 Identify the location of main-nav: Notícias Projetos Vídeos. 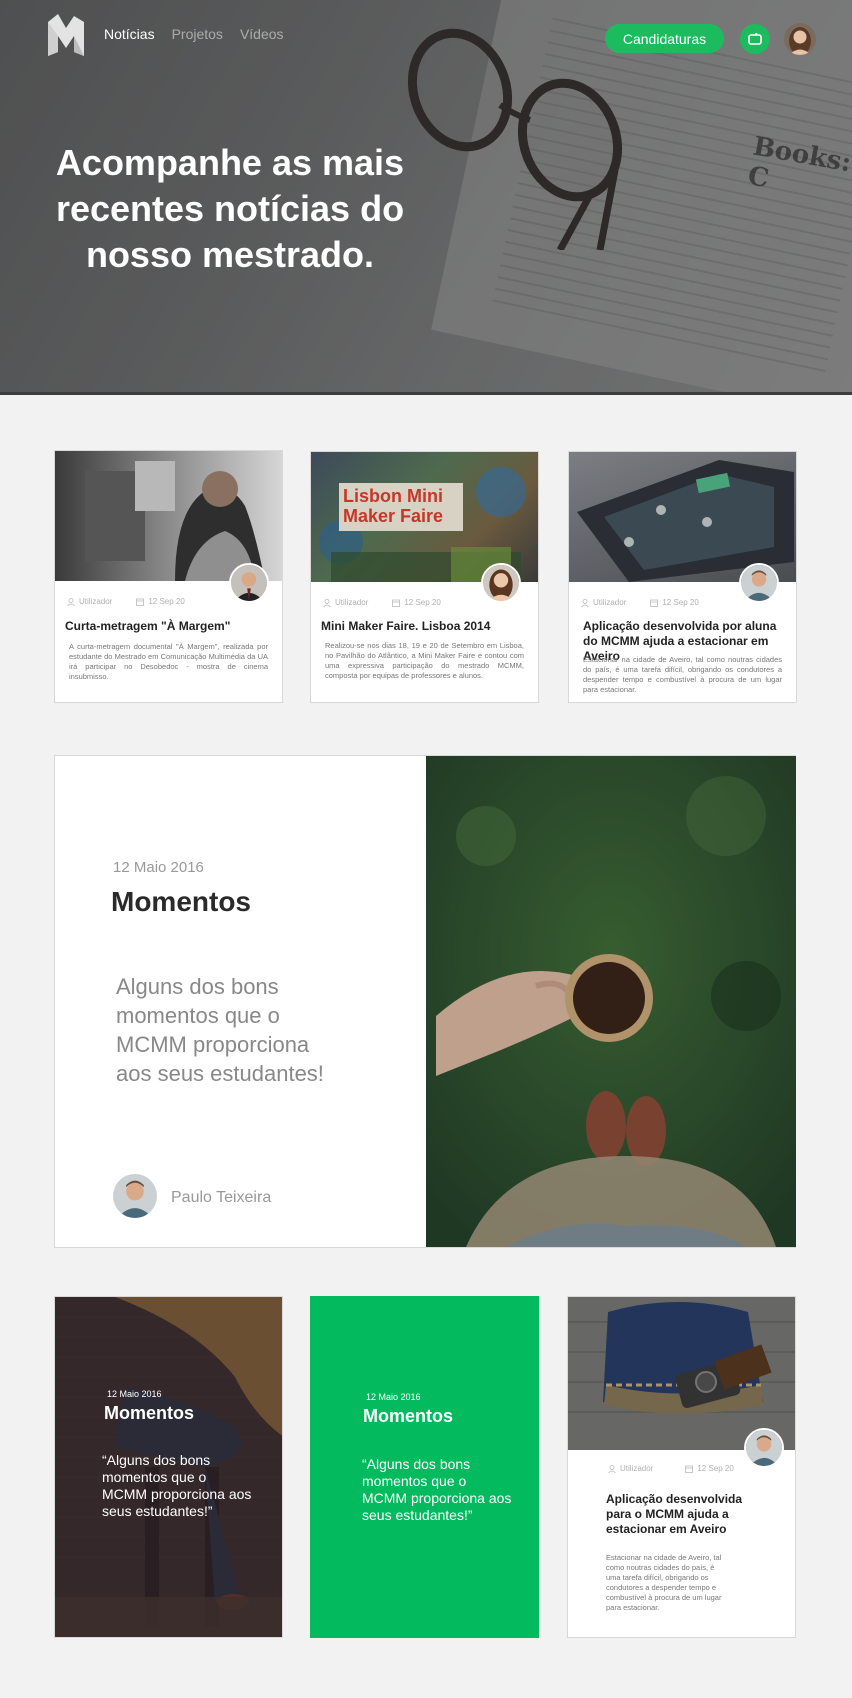
(194, 34).